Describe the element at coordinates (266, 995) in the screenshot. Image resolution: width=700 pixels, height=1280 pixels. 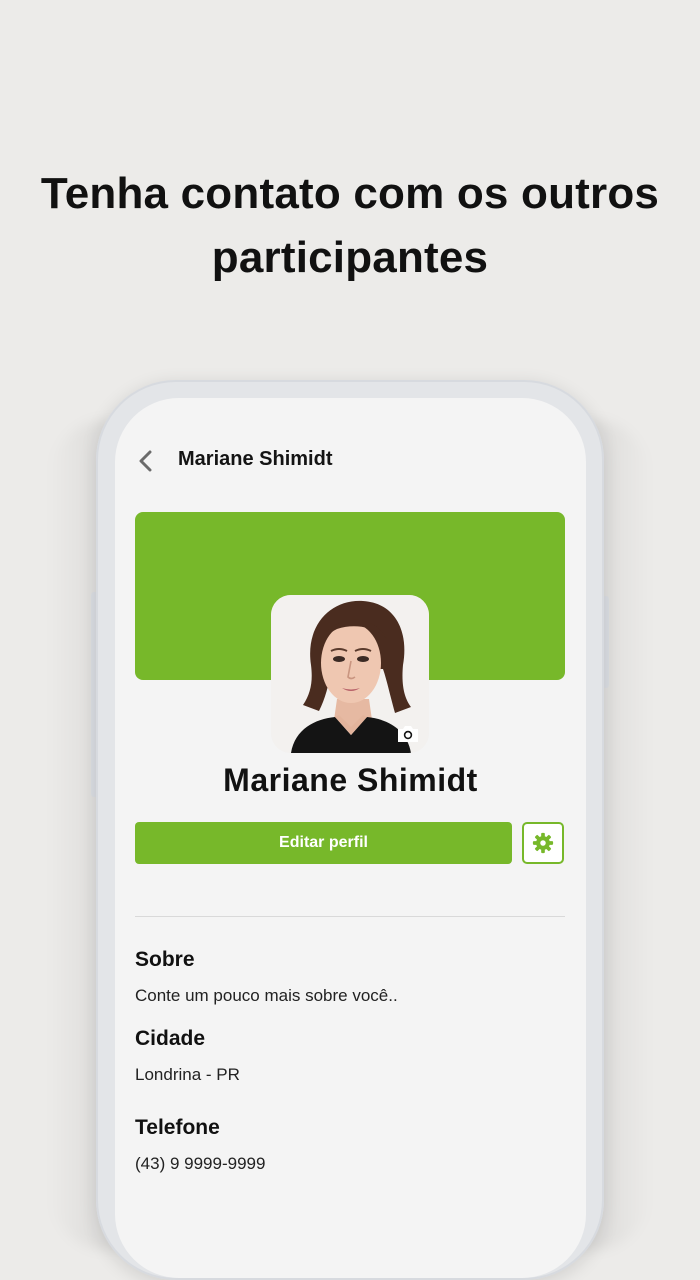
I see `about-value: Conte um pouco mais sobre você..` at that location.